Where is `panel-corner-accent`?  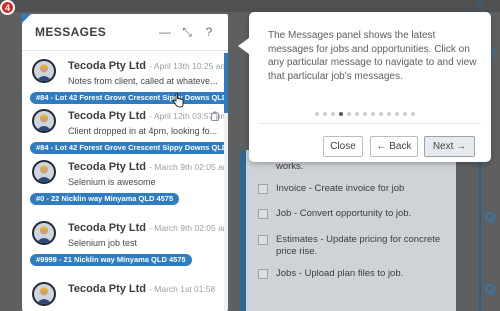
panel-corner-accent is located at coordinates (26, 18).